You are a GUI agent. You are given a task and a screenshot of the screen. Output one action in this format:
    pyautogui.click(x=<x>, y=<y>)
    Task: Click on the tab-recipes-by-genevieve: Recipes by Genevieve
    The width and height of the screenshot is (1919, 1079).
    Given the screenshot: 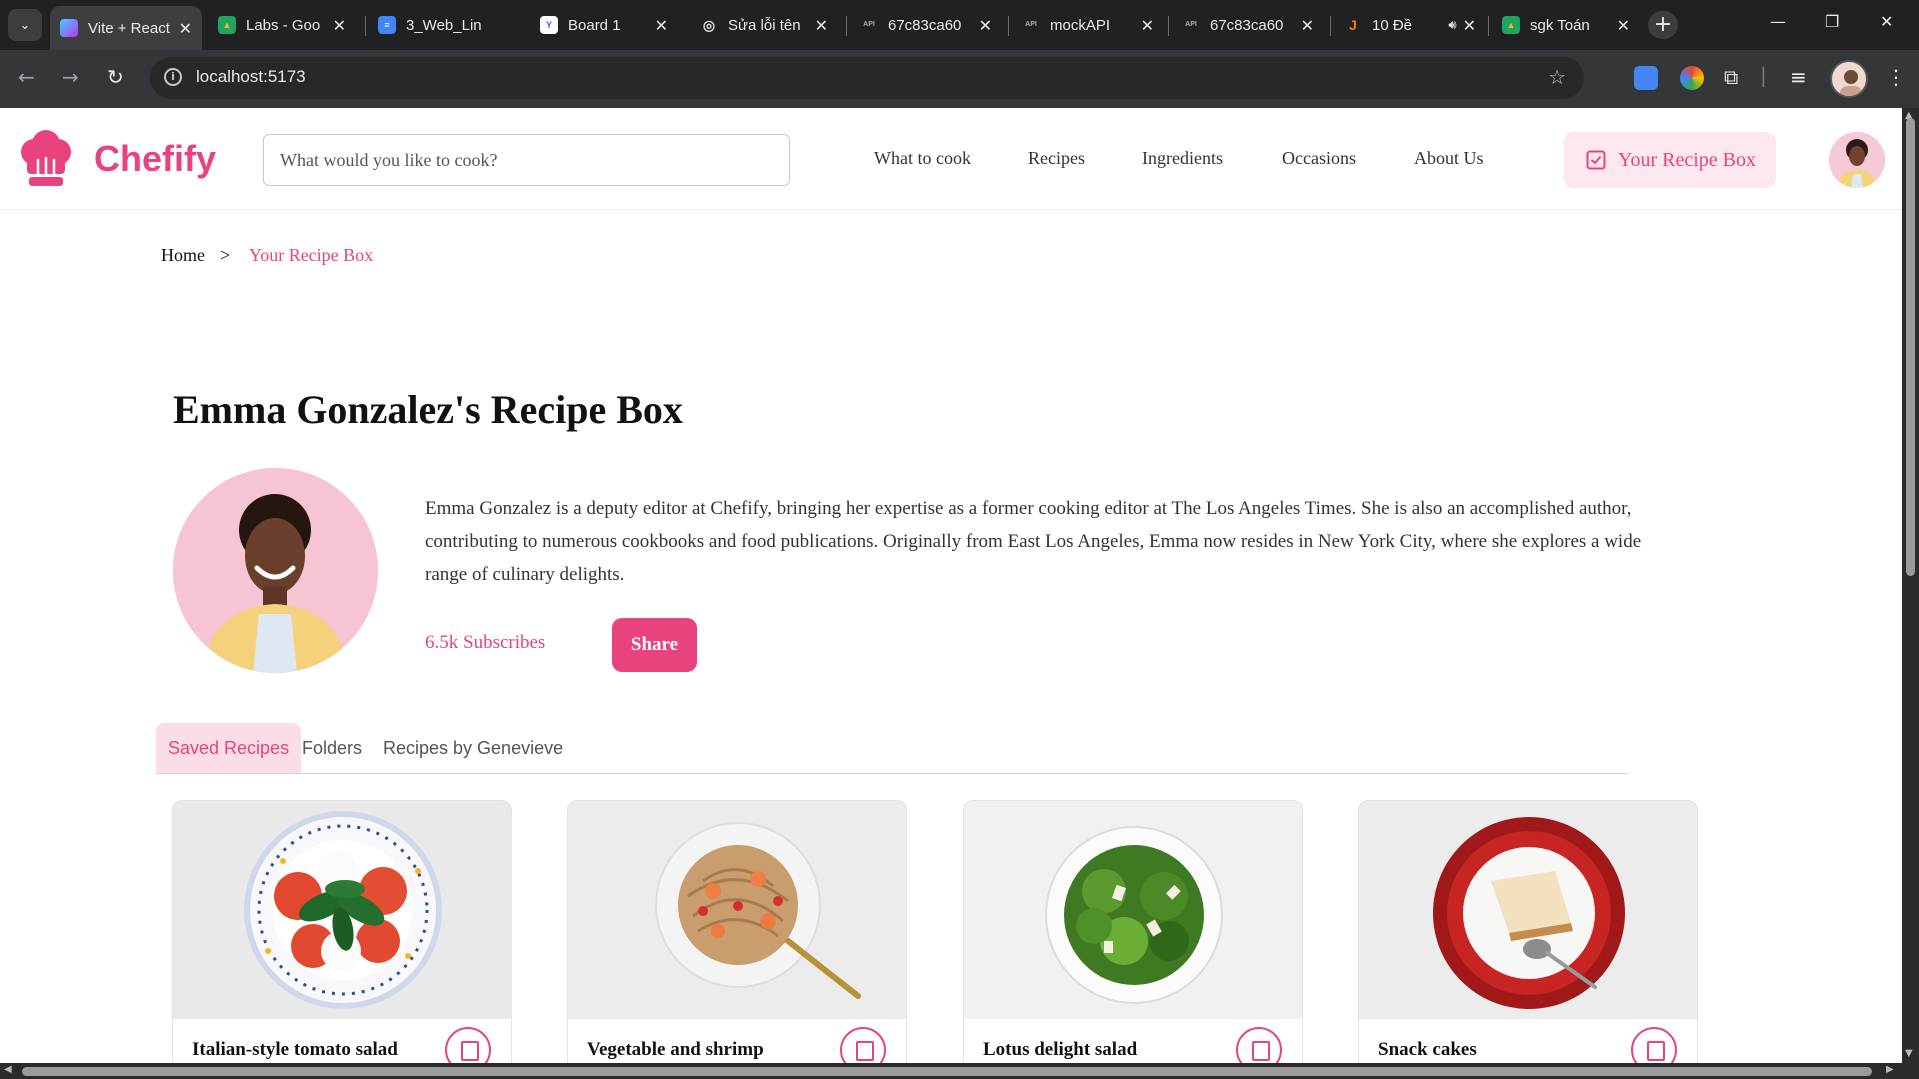 What is the action you would take?
    pyautogui.click(x=473, y=748)
    